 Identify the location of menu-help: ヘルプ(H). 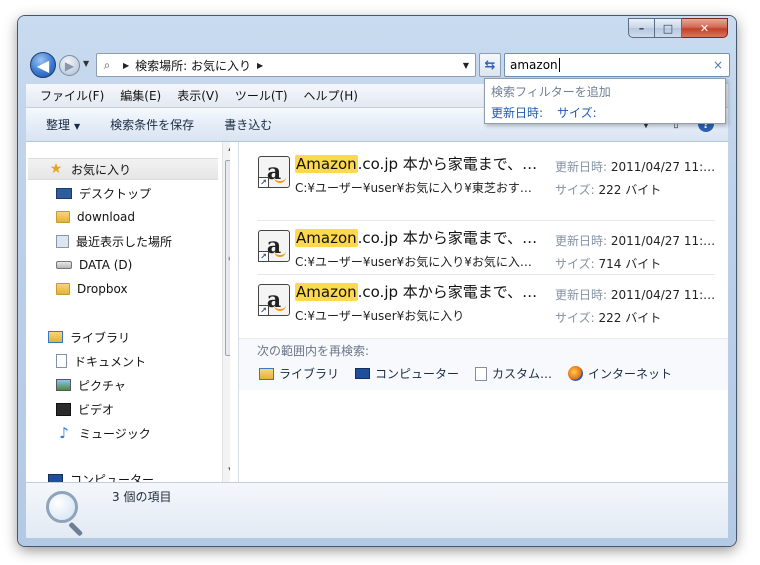
(331, 95).